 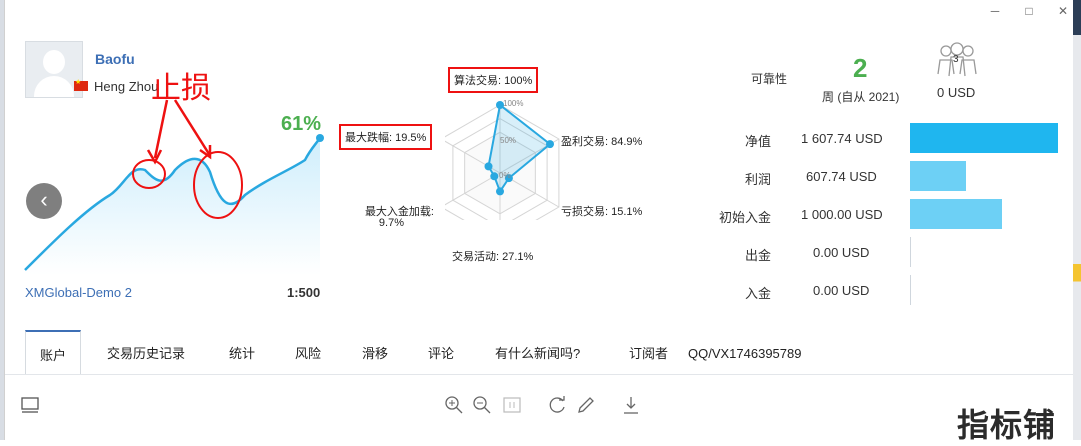 What do you see at coordinates (146, 351) in the screenshot?
I see `tab-trade-history: 交易历史记录` at bounding box center [146, 351].